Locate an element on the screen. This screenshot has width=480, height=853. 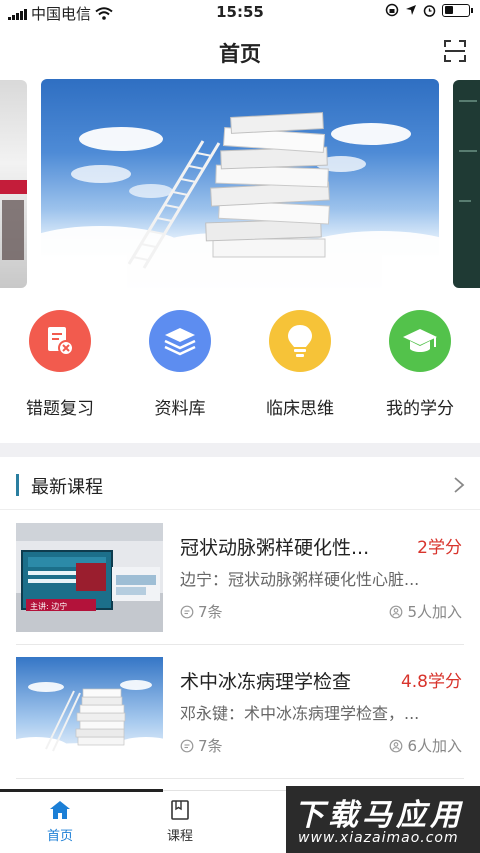
course-thumbnail is located at coordinates (89, 711).